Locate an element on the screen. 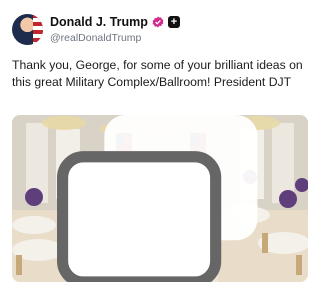 This screenshot has width=320, height=293. author-handle: @realDonaldTrump is located at coordinates (95, 38).